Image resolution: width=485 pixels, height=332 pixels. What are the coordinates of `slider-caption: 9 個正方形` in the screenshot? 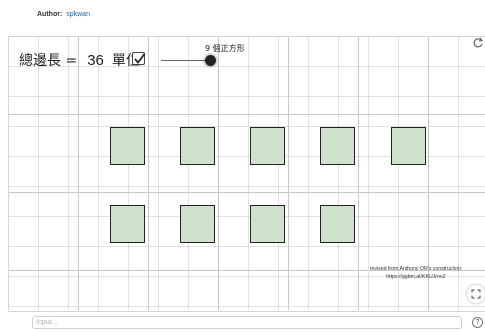 It's located at (225, 48).